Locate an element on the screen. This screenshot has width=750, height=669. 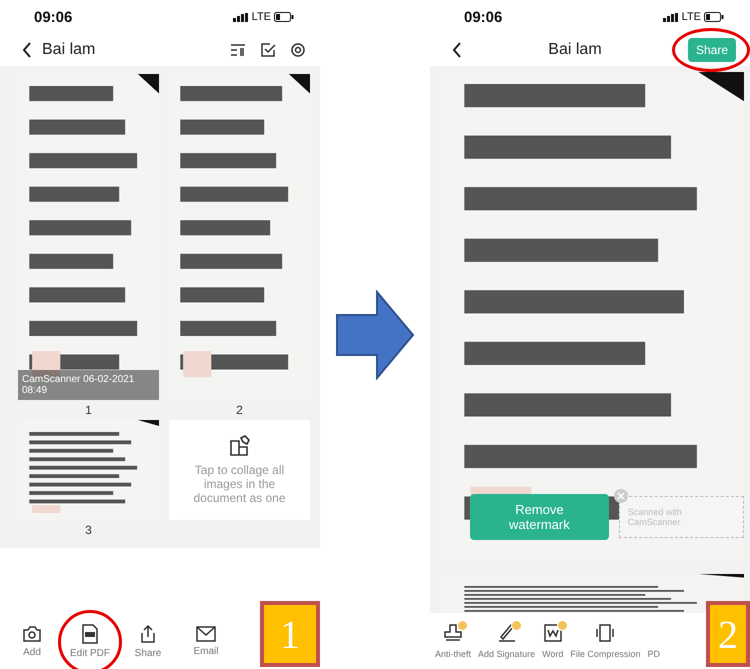
step-badge: 2 is located at coordinates (728, 634).